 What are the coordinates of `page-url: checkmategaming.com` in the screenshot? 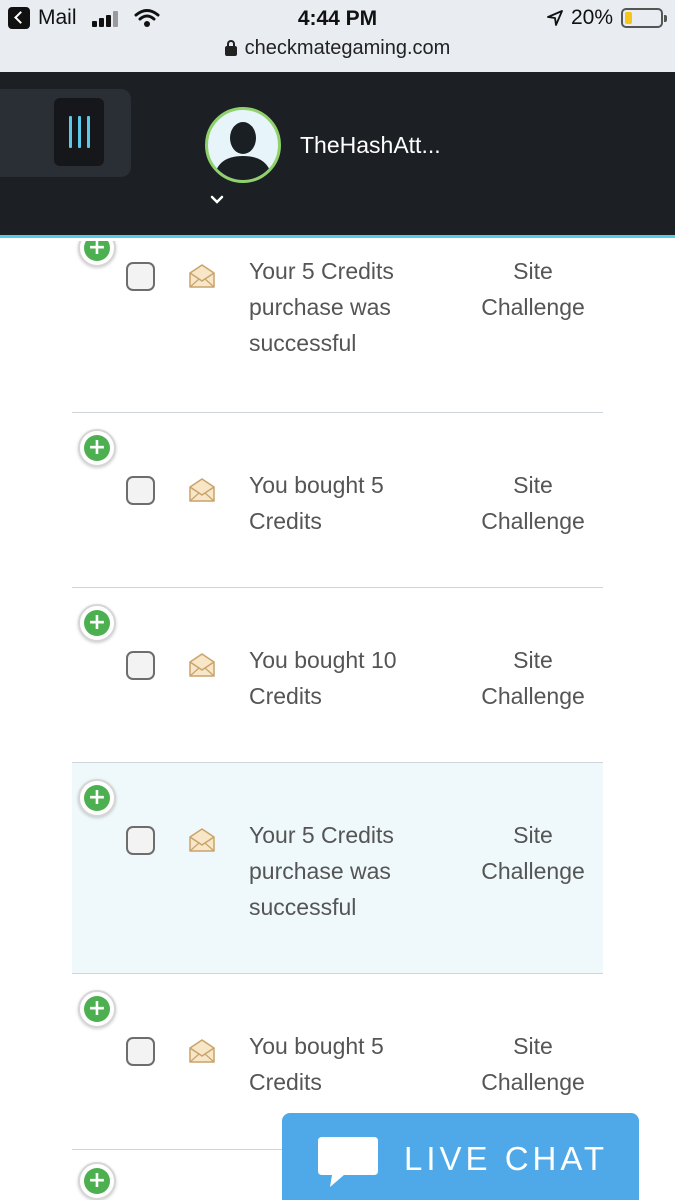 It's located at (348, 48).